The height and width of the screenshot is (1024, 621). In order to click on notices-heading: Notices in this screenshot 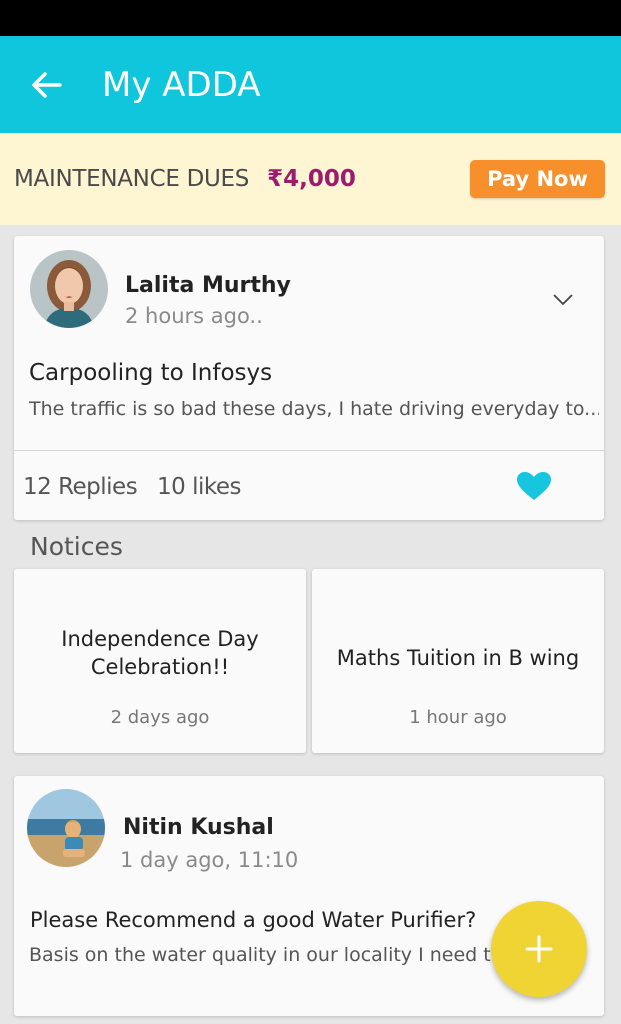, I will do `click(76, 546)`.